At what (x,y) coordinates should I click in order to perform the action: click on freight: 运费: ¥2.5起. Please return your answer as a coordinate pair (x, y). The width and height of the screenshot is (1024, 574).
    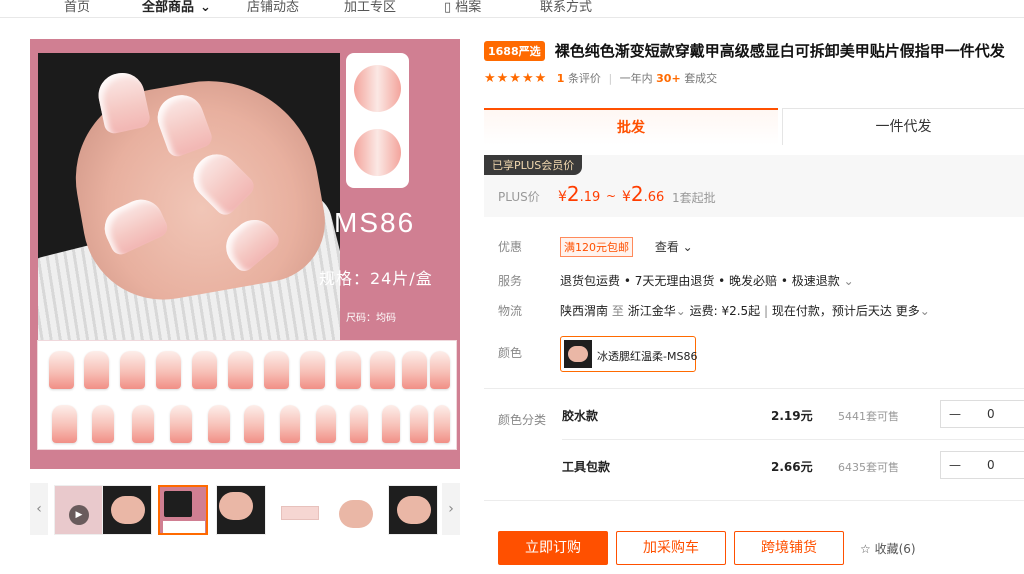
    Looking at the image, I should click on (725, 311).